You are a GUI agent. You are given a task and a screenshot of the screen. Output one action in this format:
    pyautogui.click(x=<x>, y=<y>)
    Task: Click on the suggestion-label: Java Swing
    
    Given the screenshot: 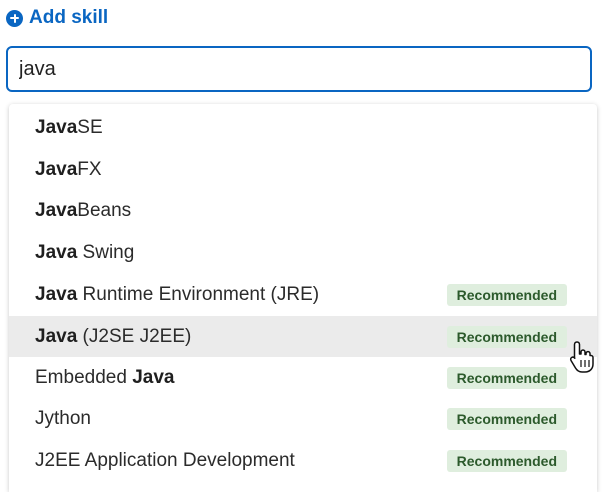 What is the action you would take?
    pyautogui.click(x=85, y=252)
    